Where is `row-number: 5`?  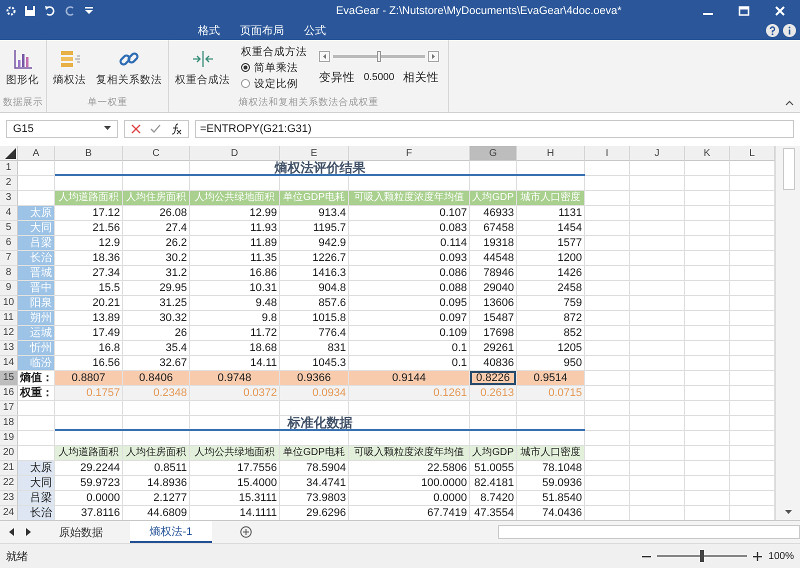 row-number: 5 is located at coordinates (9, 228).